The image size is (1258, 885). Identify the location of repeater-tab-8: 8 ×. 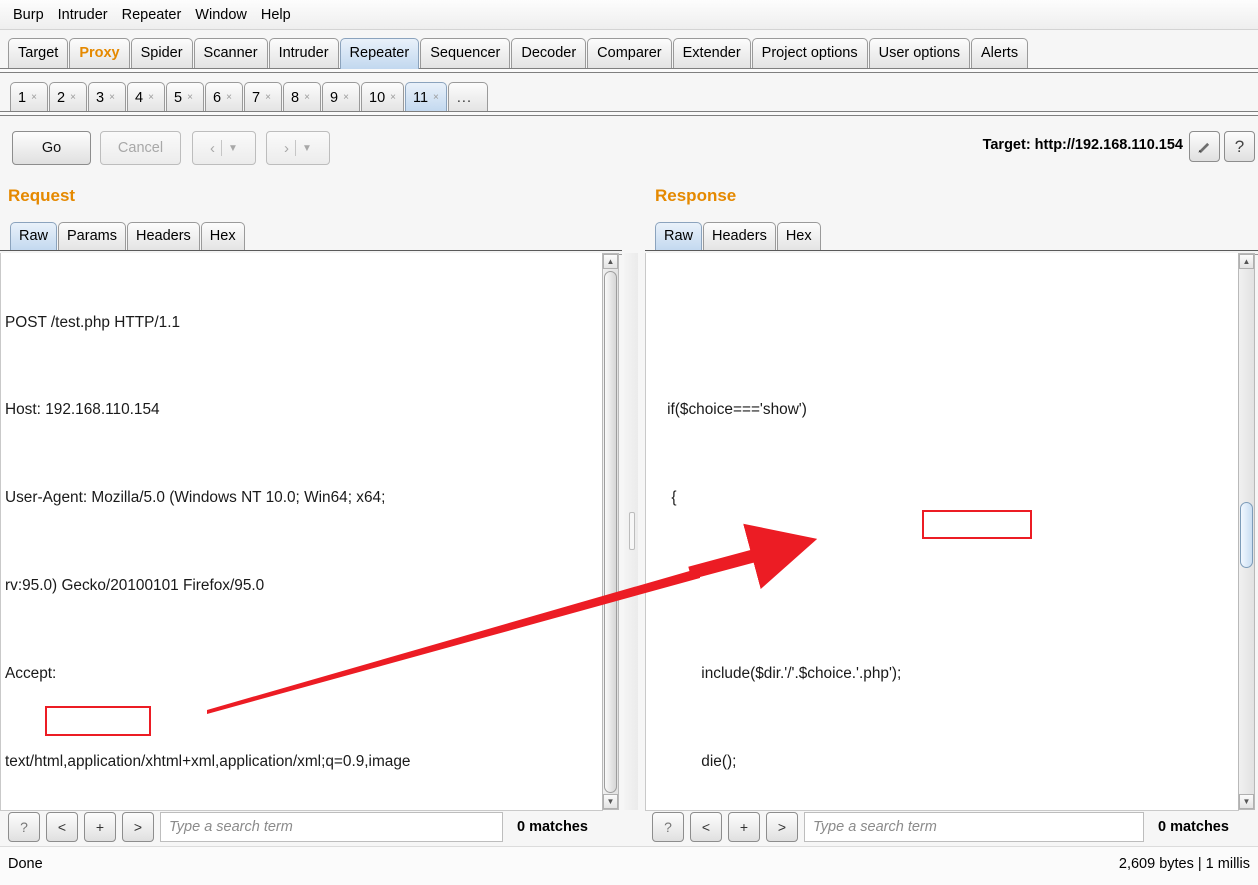
(302, 97).